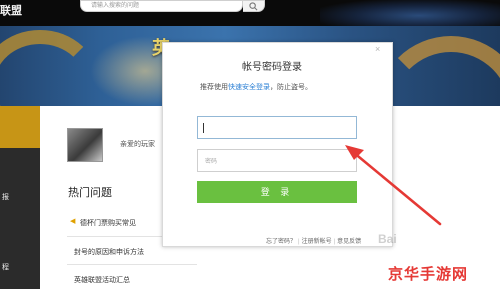 Image resolution: width=500 pixels, height=289 pixels. I want to click on left-nav-item: 报, so click(5, 197).